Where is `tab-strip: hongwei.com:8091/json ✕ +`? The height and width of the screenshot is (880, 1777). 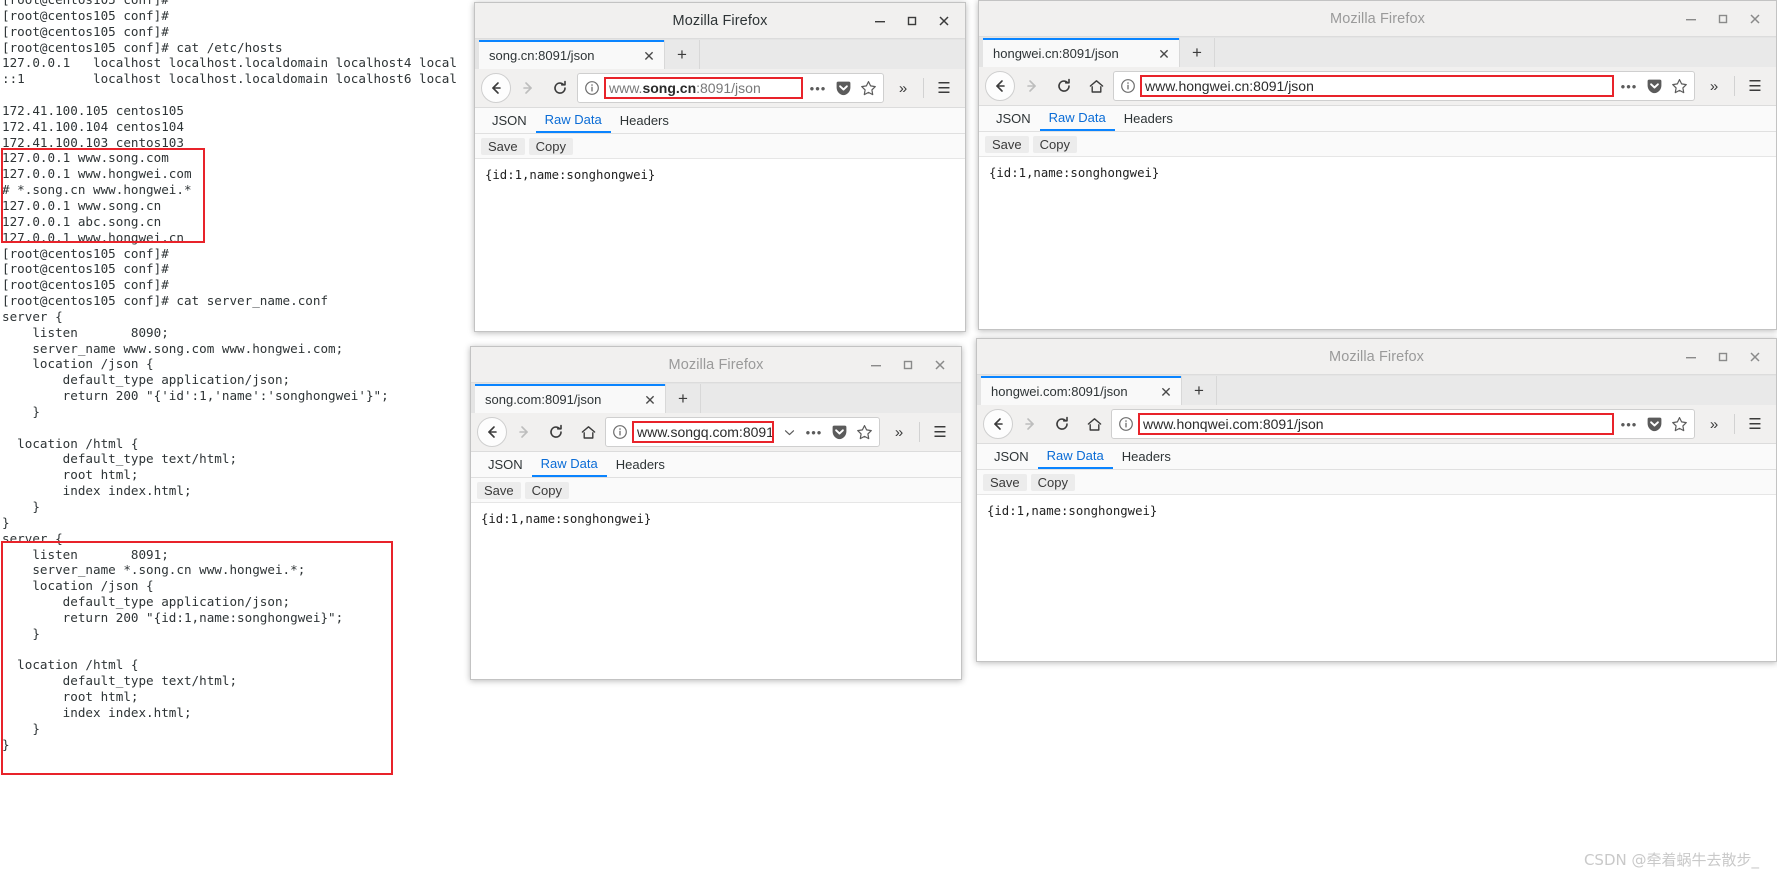 tab-strip: hongwei.com:8091/json ✕ + is located at coordinates (1376, 390).